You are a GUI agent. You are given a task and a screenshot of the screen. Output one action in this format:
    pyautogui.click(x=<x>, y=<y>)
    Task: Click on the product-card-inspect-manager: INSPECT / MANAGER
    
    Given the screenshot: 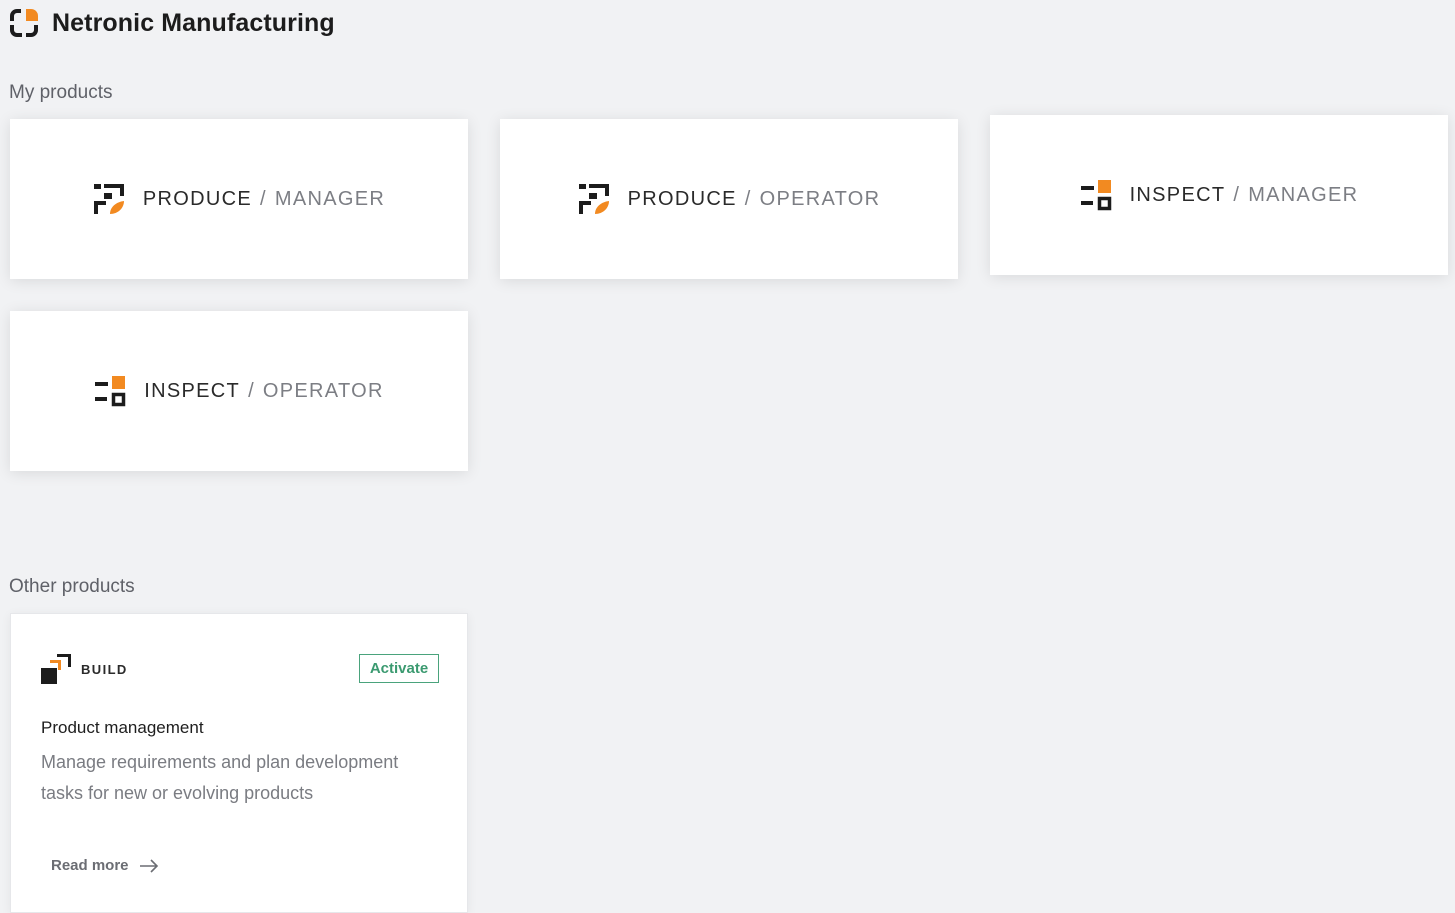 What is the action you would take?
    pyautogui.click(x=1219, y=195)
    